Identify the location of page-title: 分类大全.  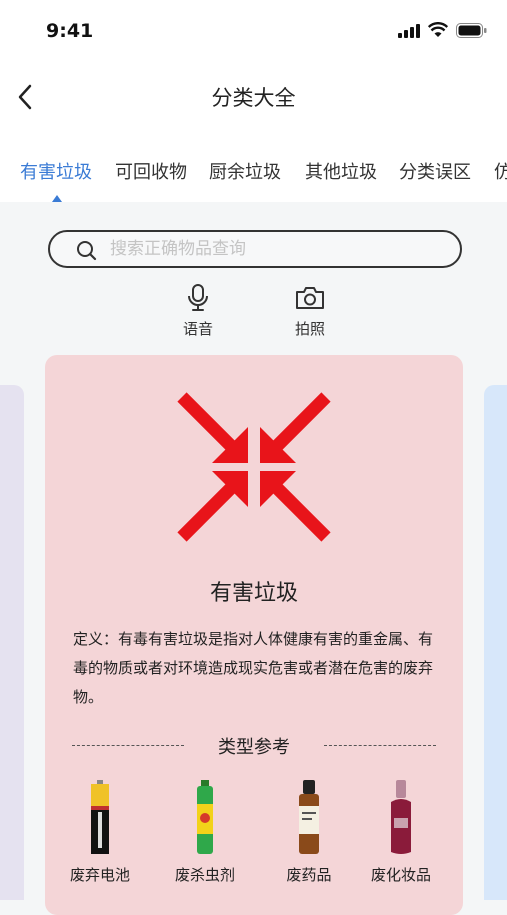
(253, 98).